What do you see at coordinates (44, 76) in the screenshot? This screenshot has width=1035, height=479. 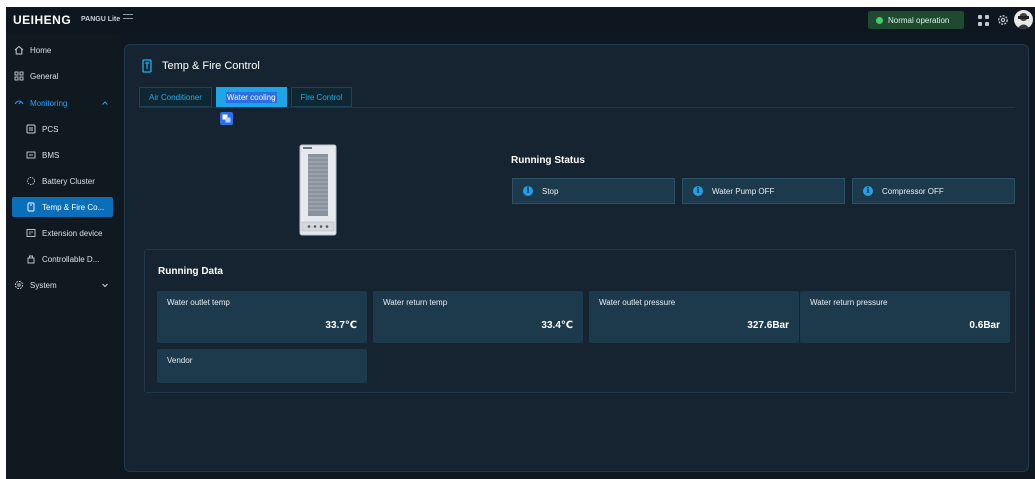 I see `sidebar-item-label: General` at bounding box center [44, 76].